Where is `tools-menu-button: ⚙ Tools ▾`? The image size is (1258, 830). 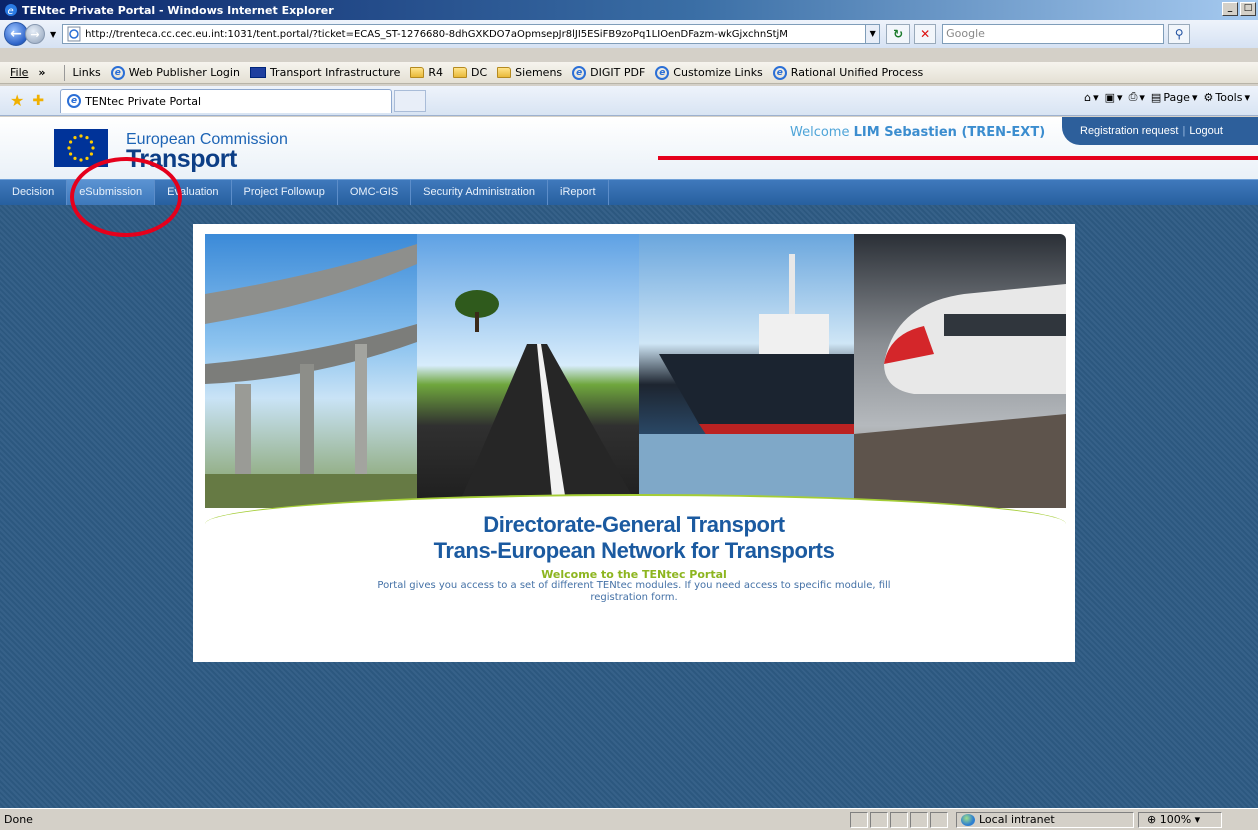 tools-menu-button: ⚙ Tools ▾ is located at coordinates (1226, 97).